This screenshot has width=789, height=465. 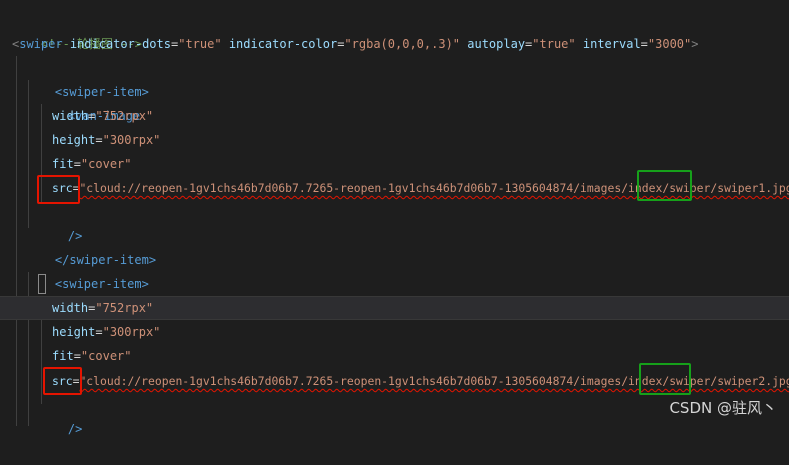 What do you see at coordinates (394, 77) in the screenshot?
I see `code-line-swiper-item-open: <swiper-item>` at bounding box center [394, 77].